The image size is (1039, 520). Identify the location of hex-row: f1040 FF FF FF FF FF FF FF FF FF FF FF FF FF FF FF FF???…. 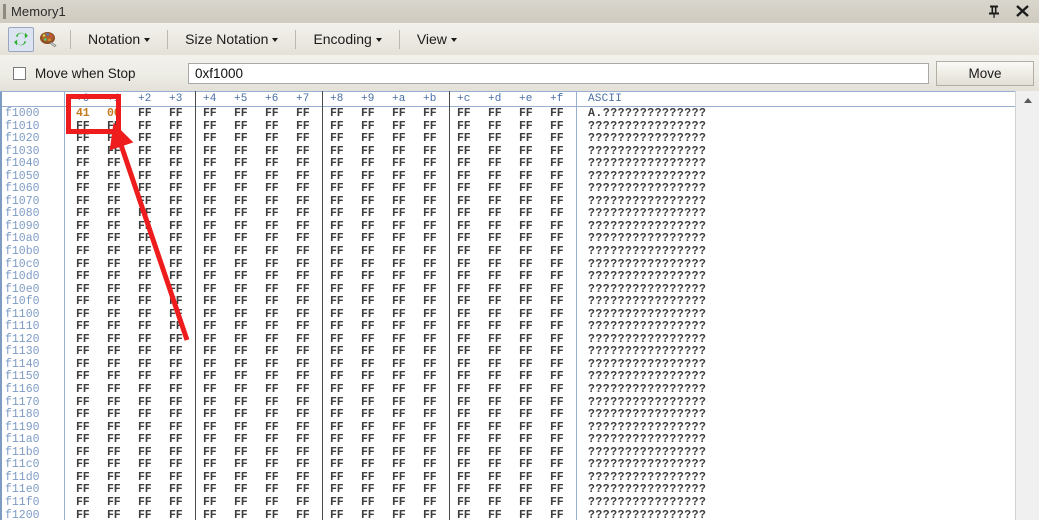
(509, 163).